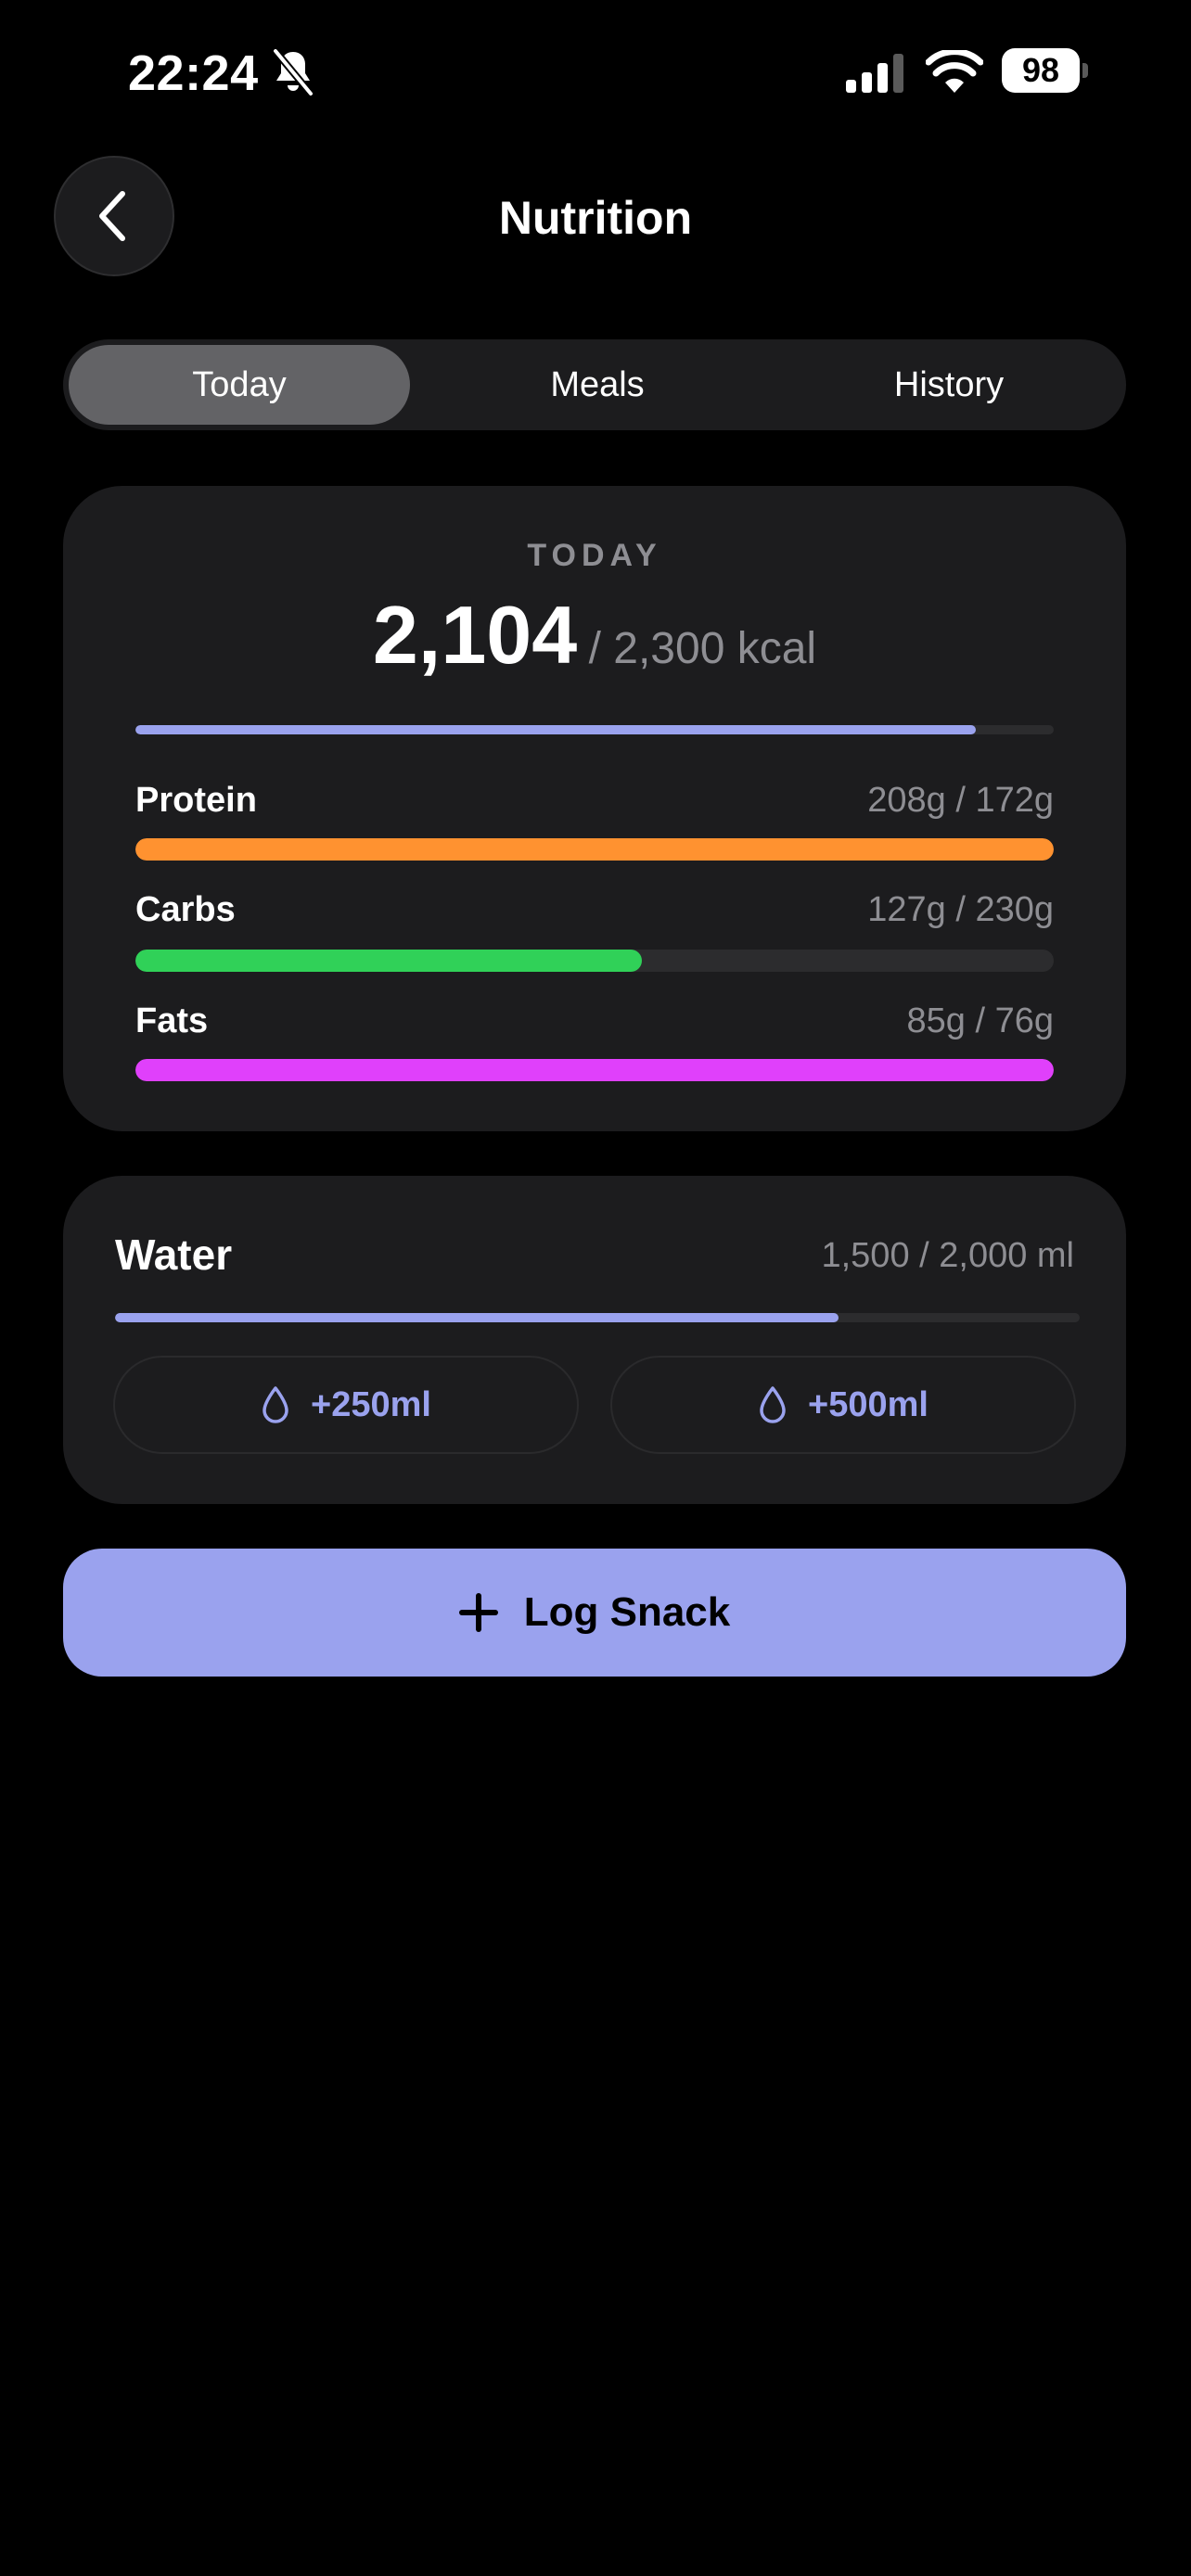 The height and width of the screenshot is (2576, 1191). I want to click on add-250ml-label: +250ml, so click(371, 1404).